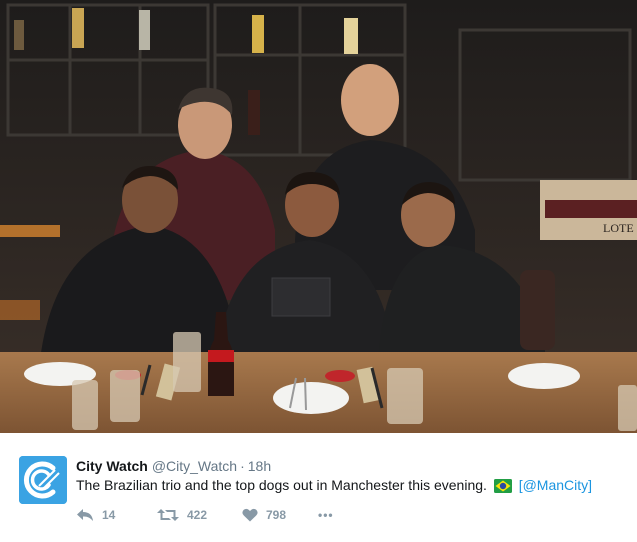 The width and height of the screenshot is (637, 542). Describe the element at coordinates (250, 515) in the screenshot. I see `heart-icon` at that location.